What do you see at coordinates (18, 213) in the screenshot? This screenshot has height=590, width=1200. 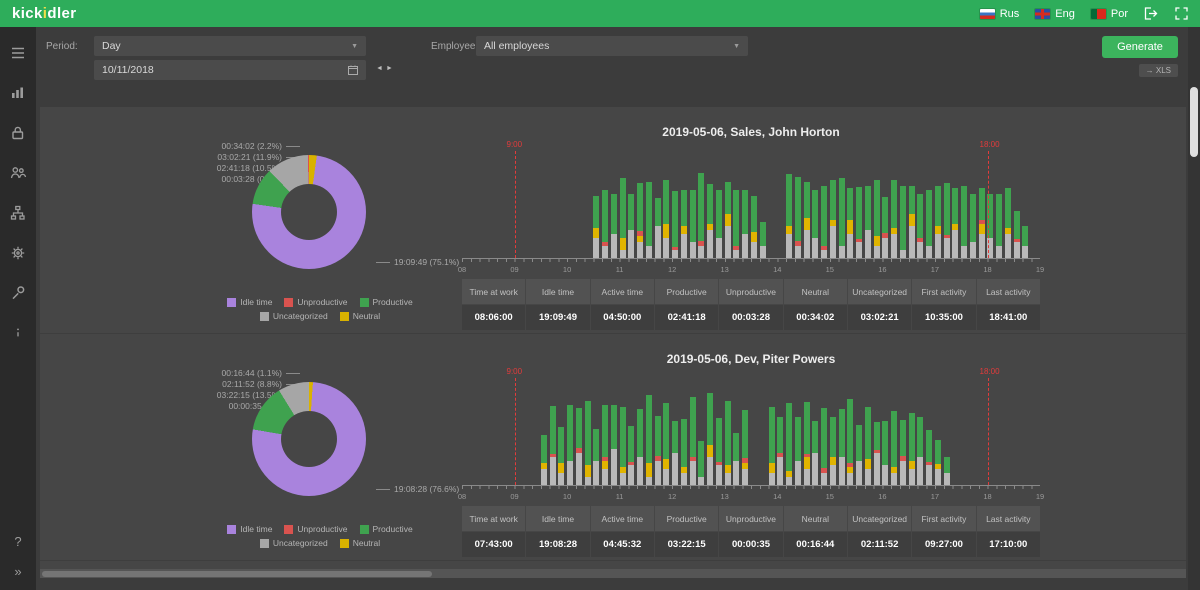 I see `sidebar-item-structure` at bounding box center [18, 213].